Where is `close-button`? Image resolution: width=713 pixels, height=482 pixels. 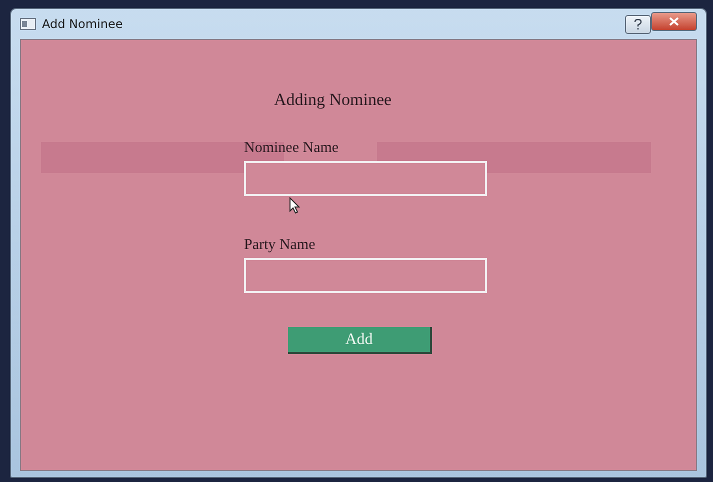
close-button is located at coordinates (674, 21).